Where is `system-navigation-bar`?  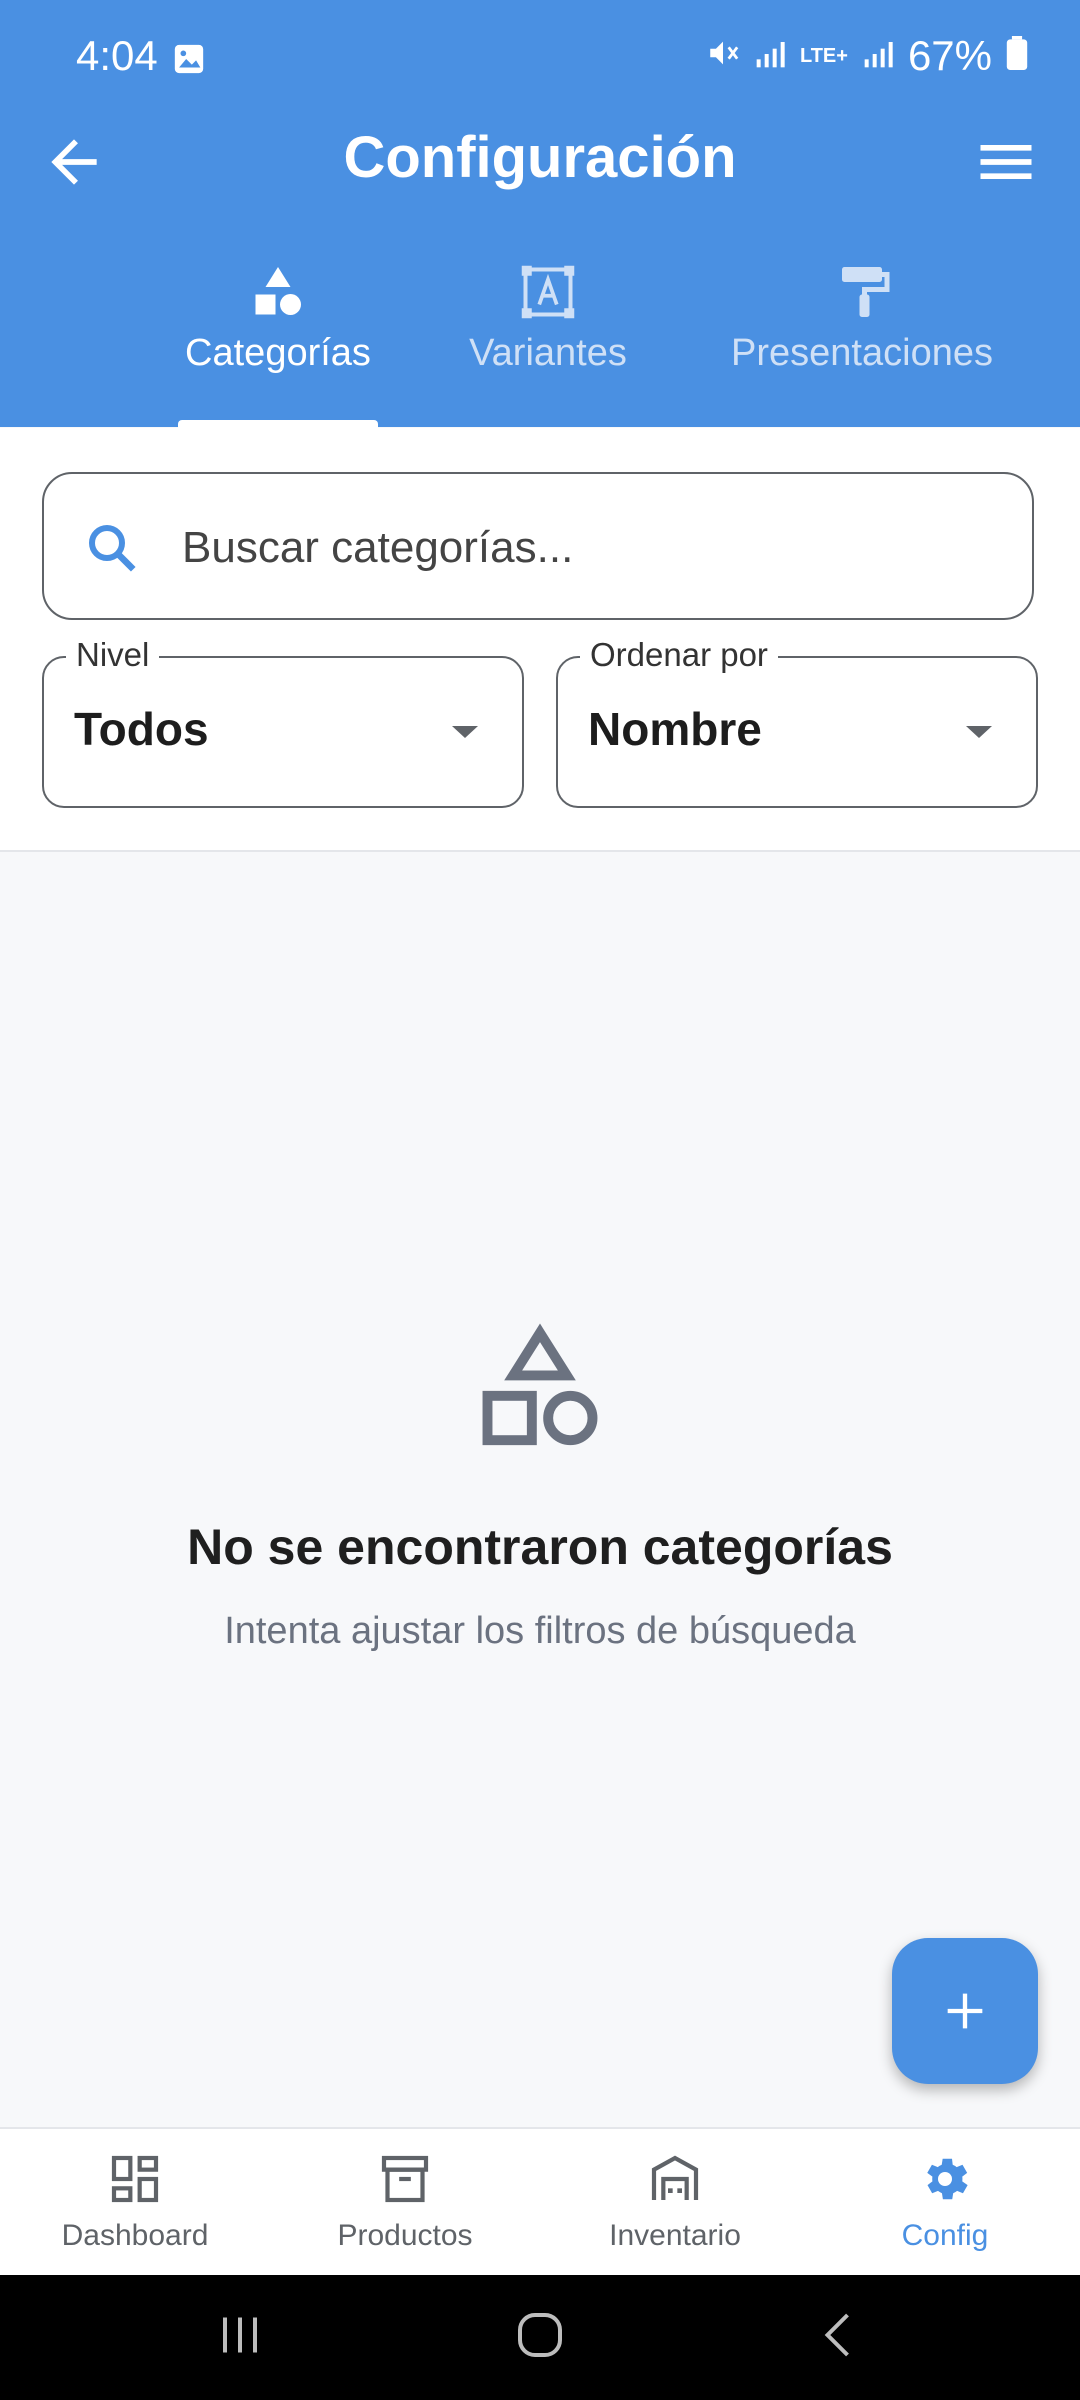 system-navigation-bar is located at coordinates (540, 2337).